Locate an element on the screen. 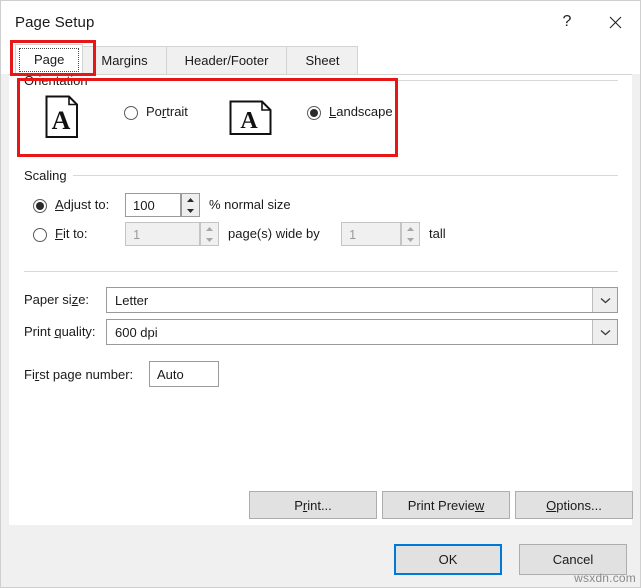 This screenshot has width=641, height=588. portrait-page-icon: A is located at coordinates (62, 117).